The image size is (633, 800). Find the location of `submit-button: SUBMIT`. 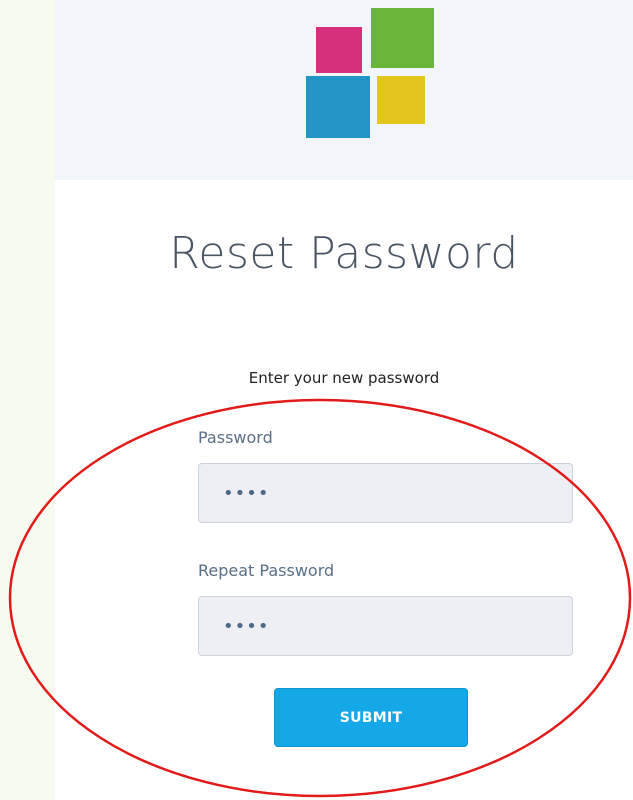

submit-button: SUBMIT is located at coordinates (371, 717).